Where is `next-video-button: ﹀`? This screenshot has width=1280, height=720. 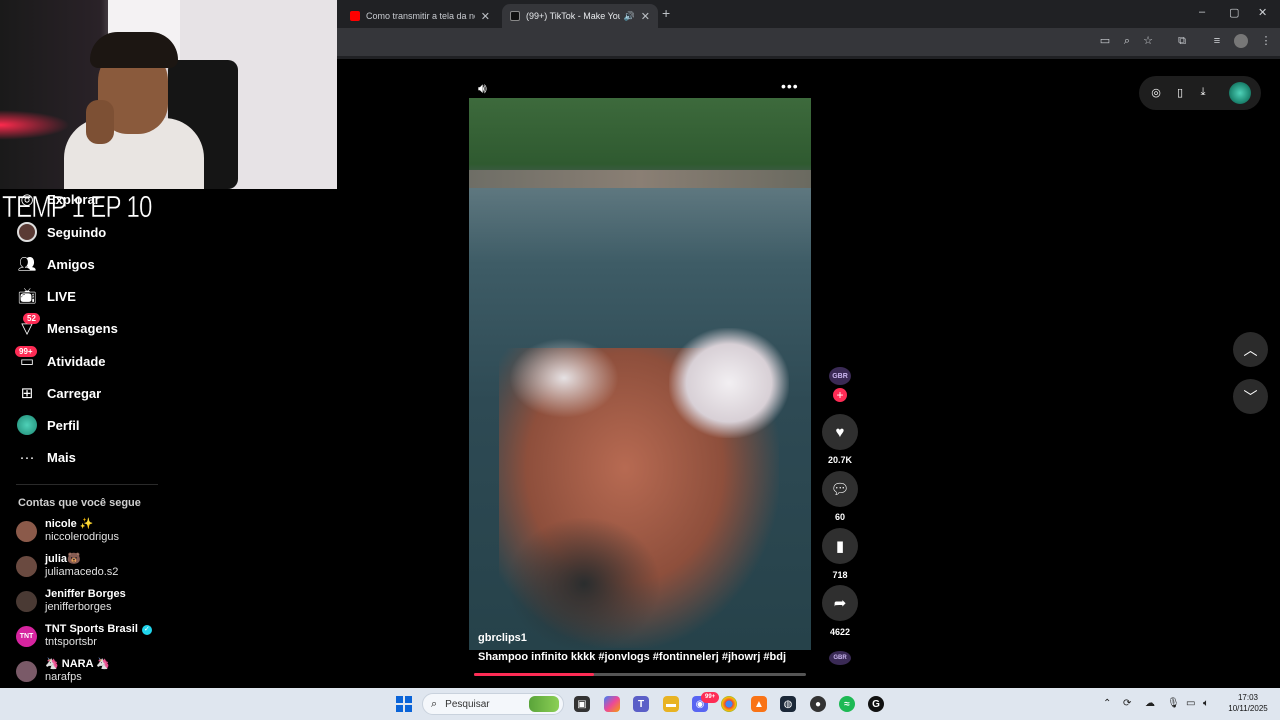
next-video-button: ﹀ is located at coordinates (1250, 396).